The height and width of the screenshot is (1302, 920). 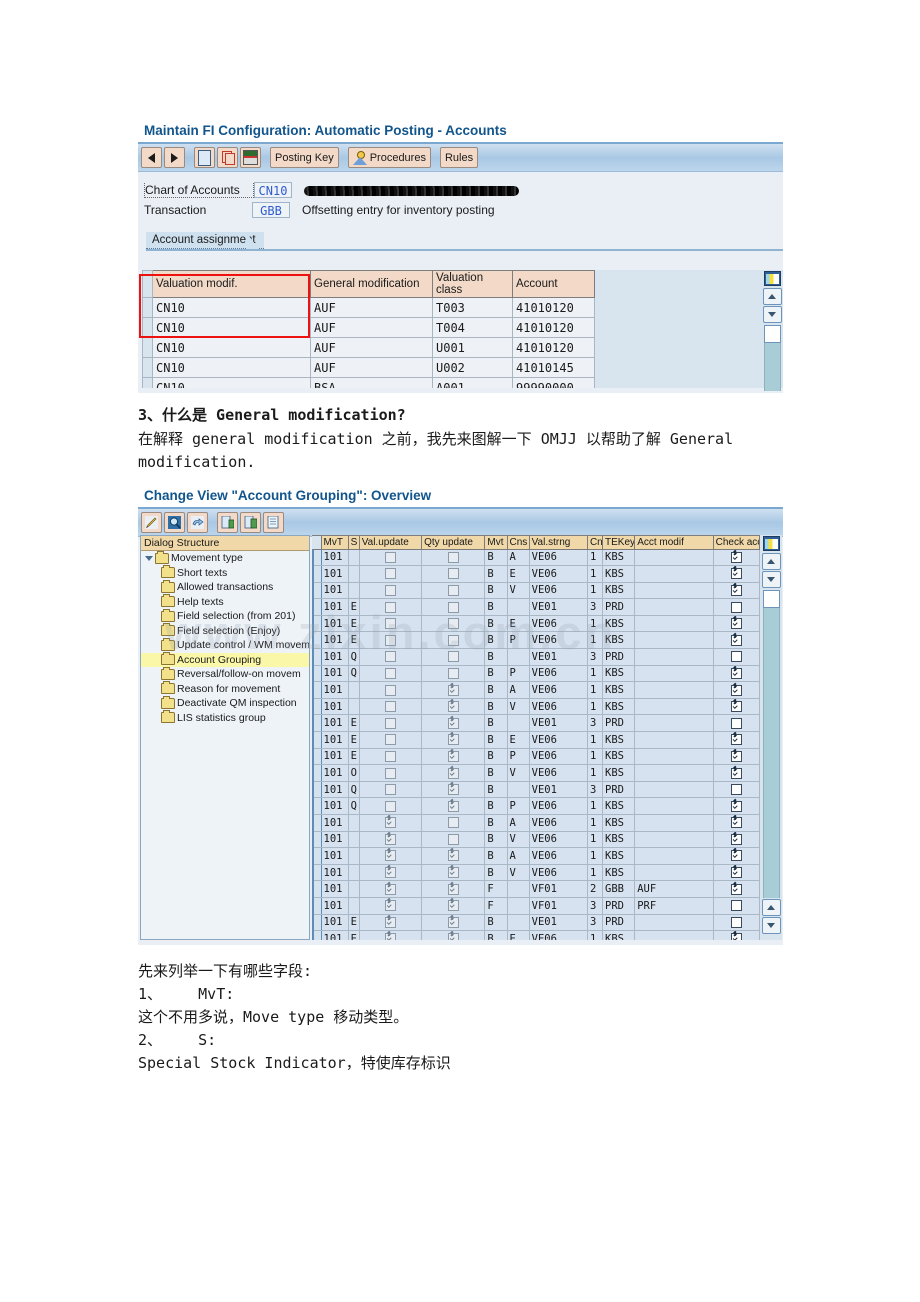 I want to click on grid1-scrollbar-track, so click(x=772, y=367).